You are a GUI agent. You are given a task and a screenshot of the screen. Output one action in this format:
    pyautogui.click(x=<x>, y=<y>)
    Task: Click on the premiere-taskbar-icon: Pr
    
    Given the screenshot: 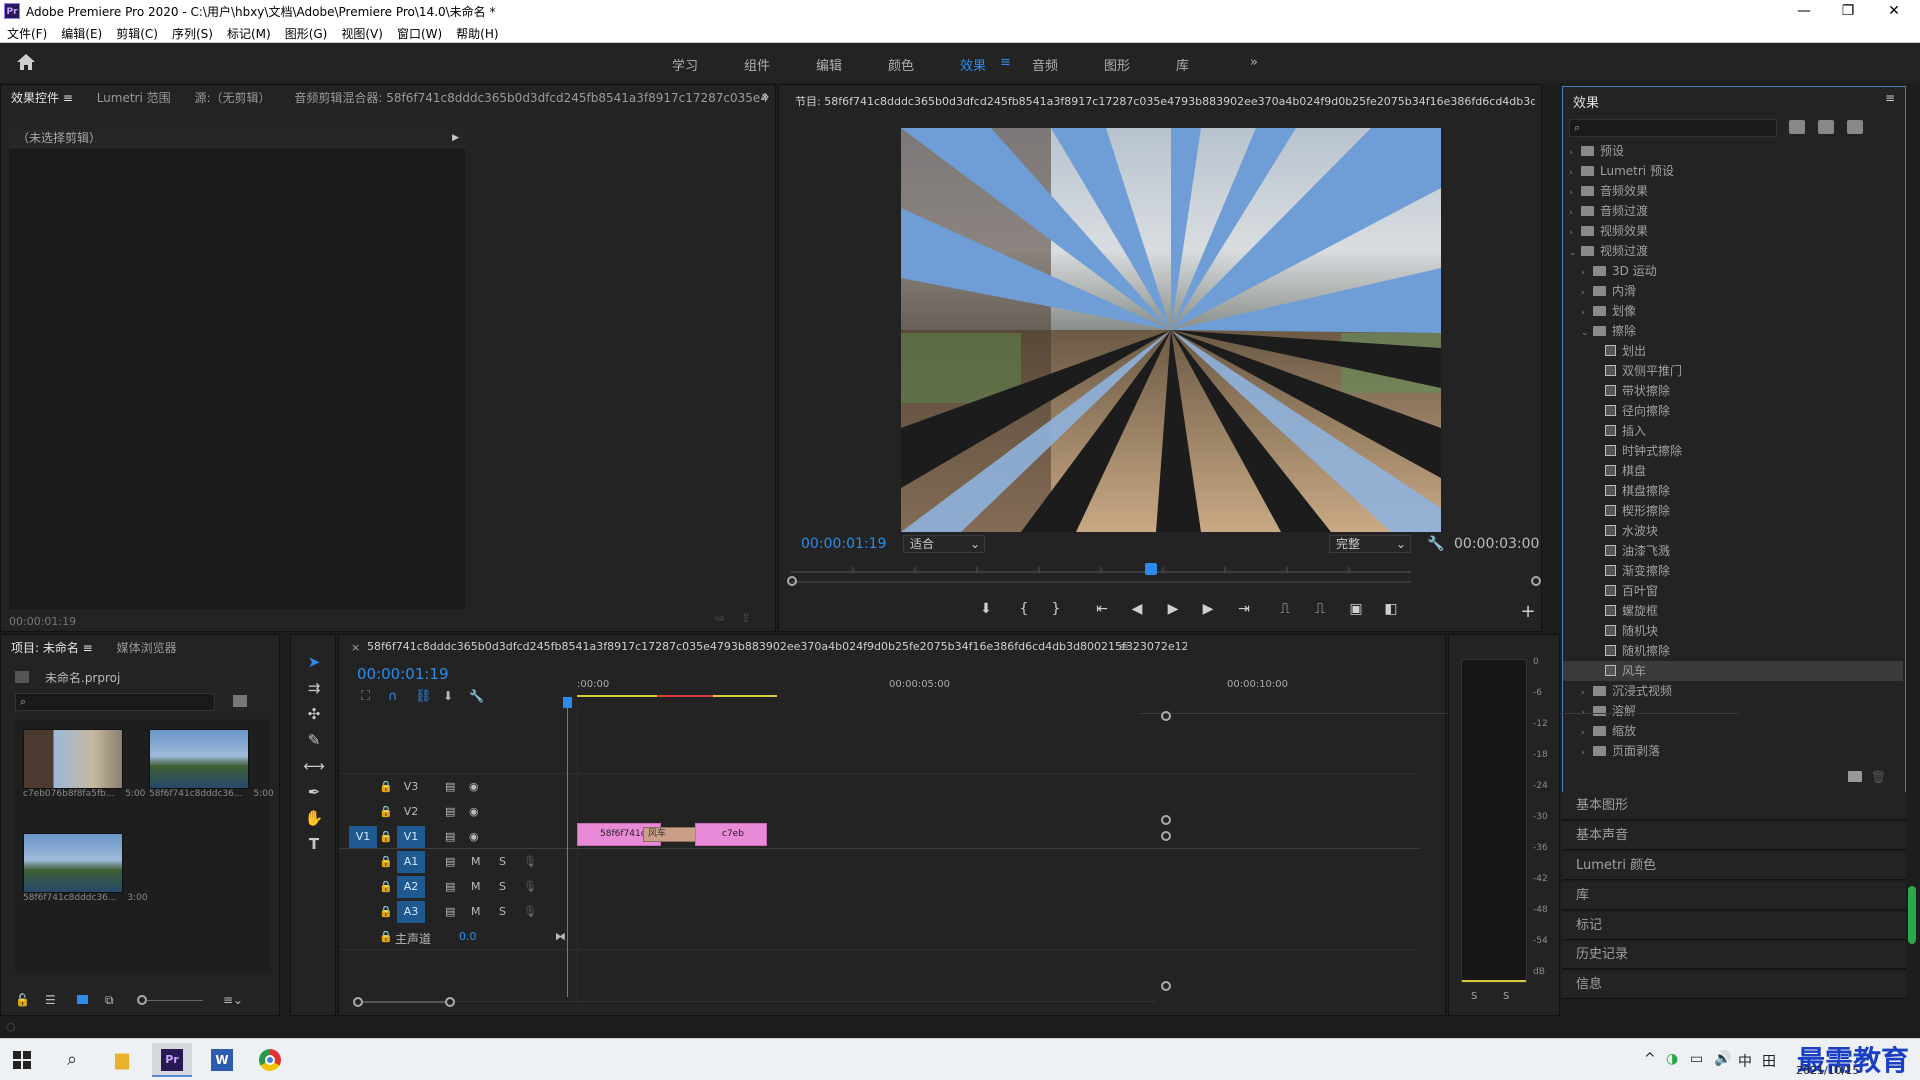 What is the action you would take?
    pyautogui.click(x=172, y=1060)
    